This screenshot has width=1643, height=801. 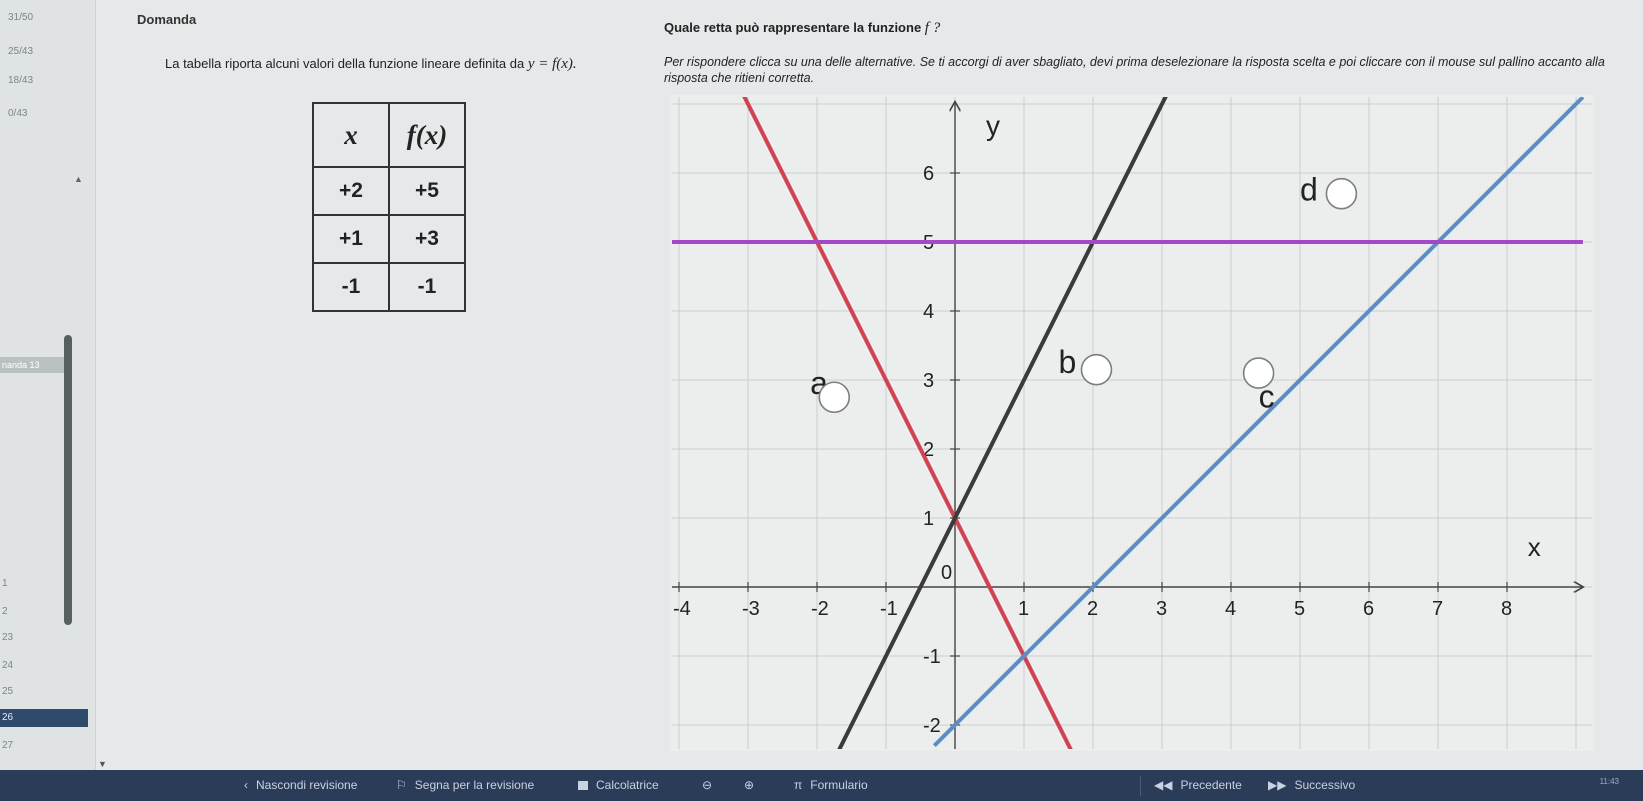 I want to click on zoom-in-icon: ⊕, so click(x=749, y=785).